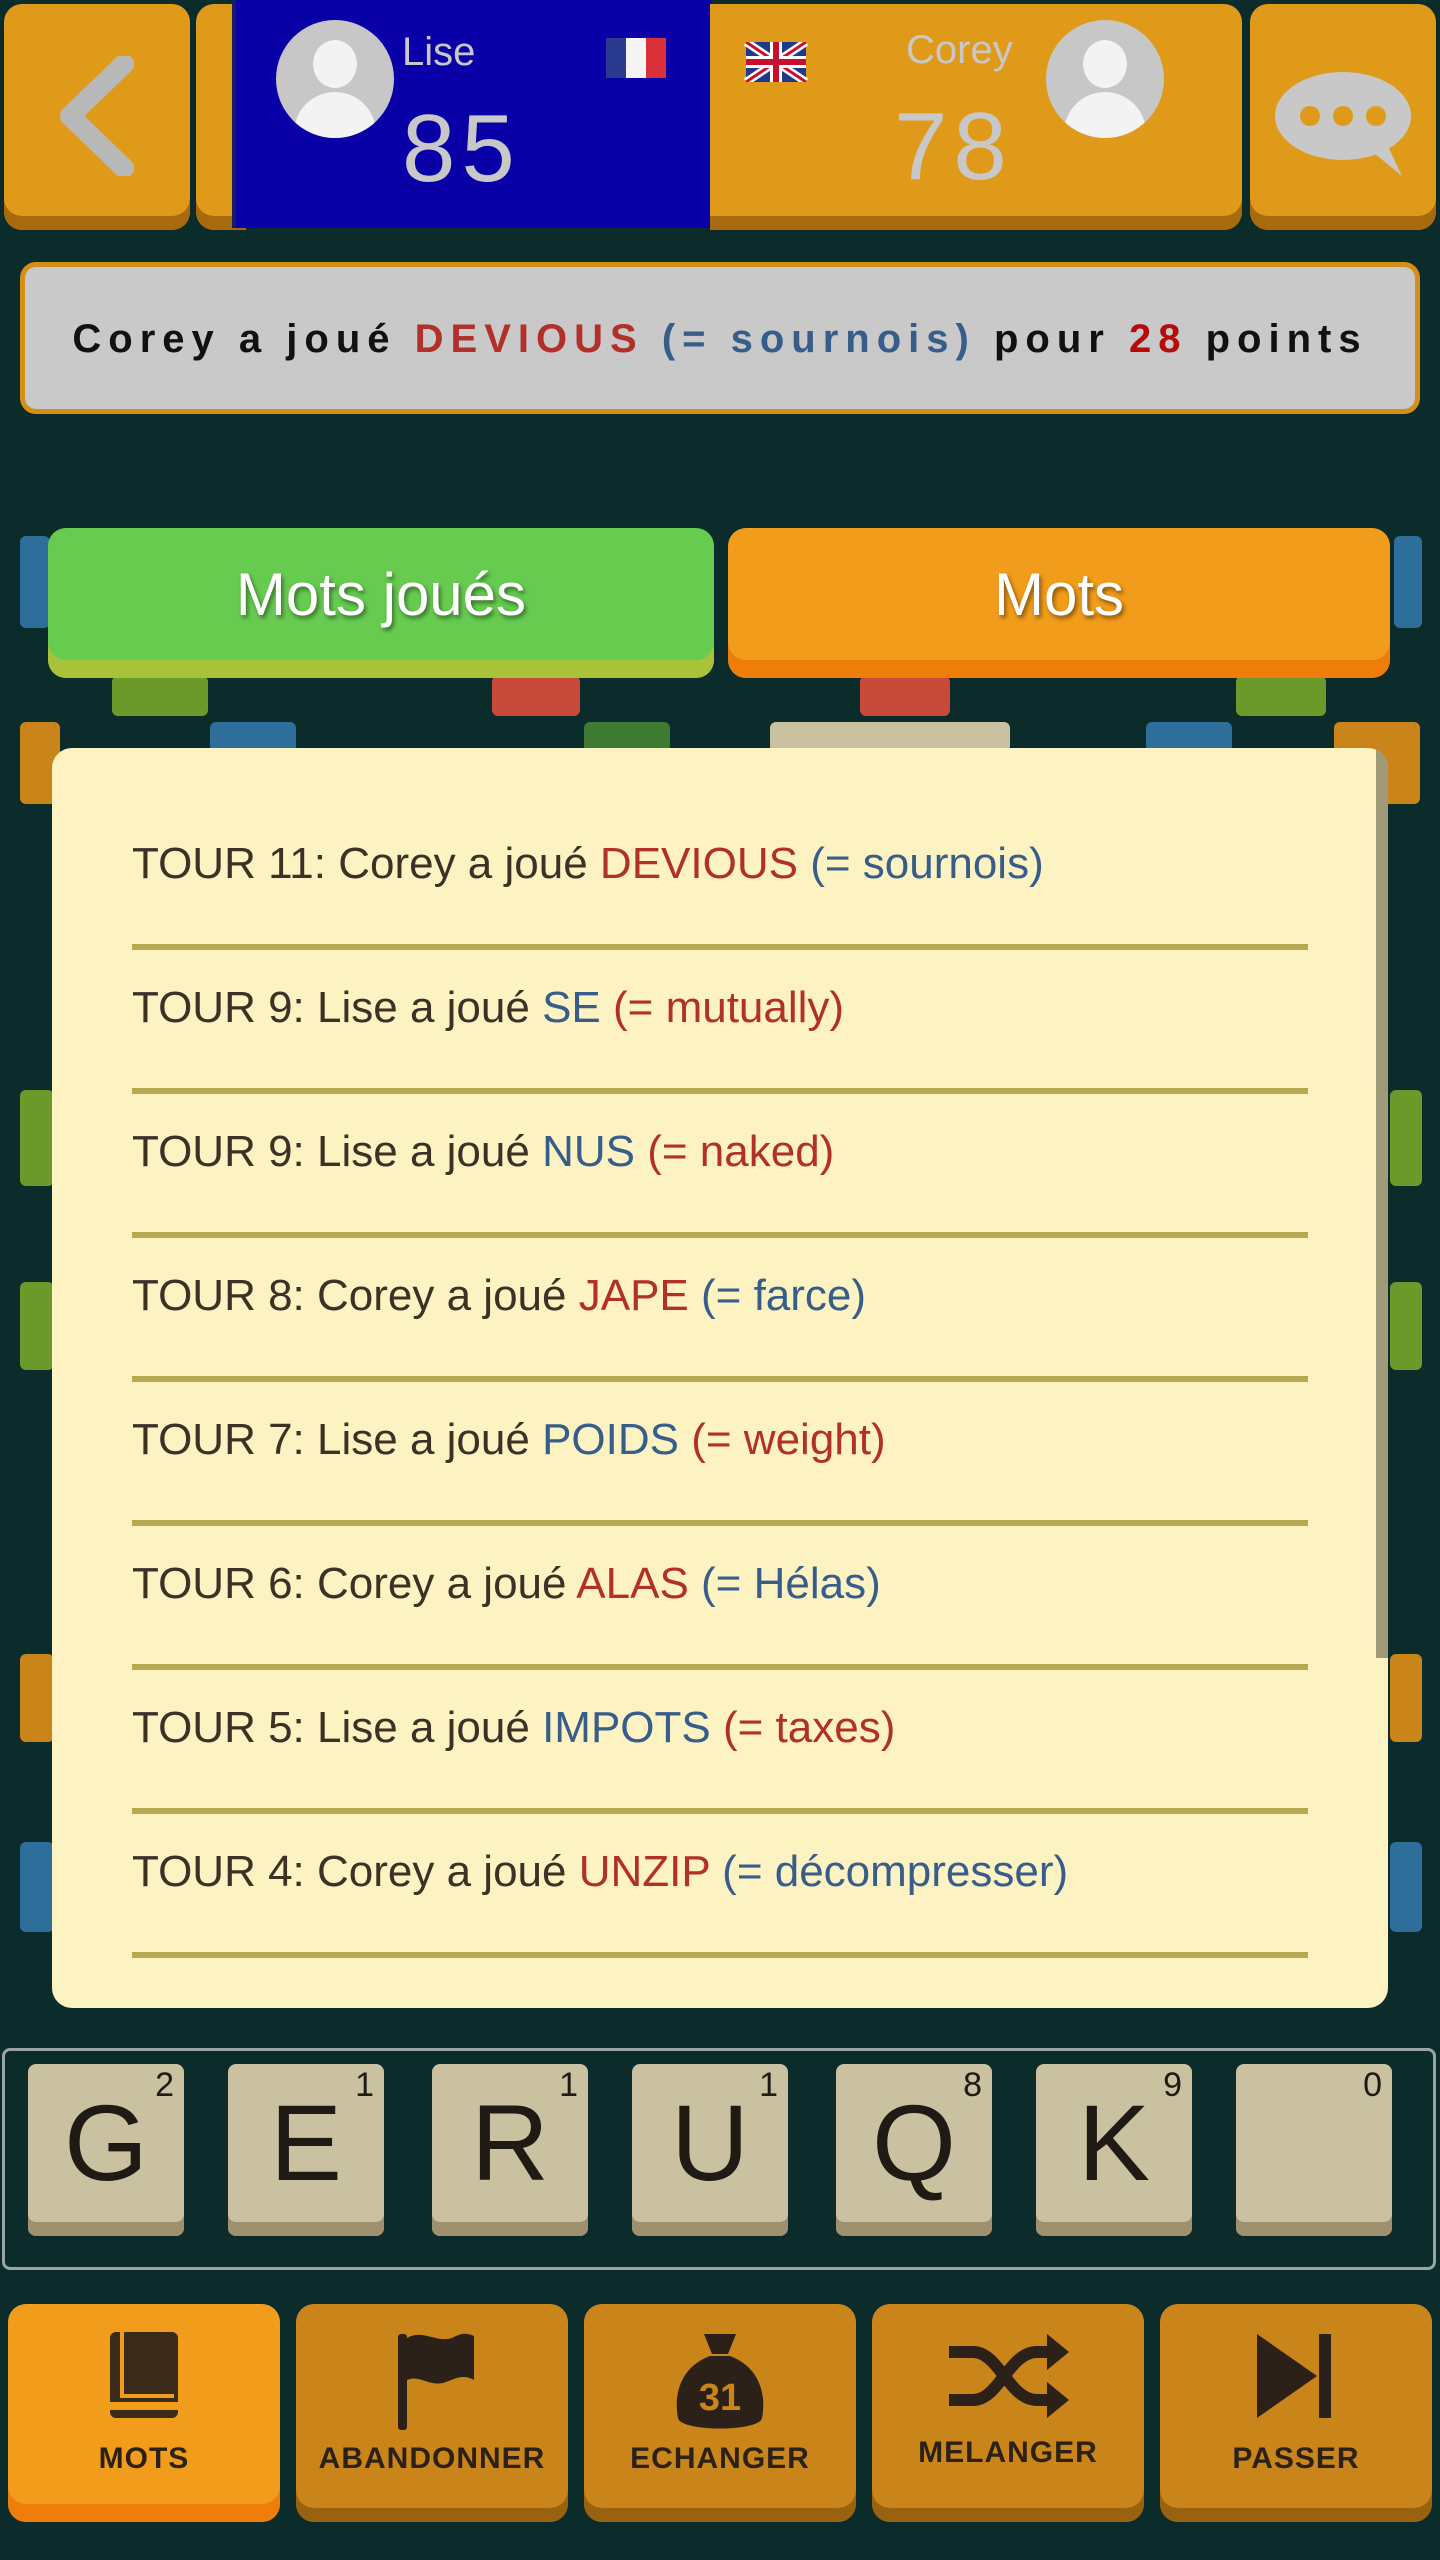 This screenshot has height=2560, width=1440. What do you see at coordinates (331, 1439) in the screenshot?
I see `turn-prefix: TOUR 7: Lise a joué` at bounding box center [331, 1439].